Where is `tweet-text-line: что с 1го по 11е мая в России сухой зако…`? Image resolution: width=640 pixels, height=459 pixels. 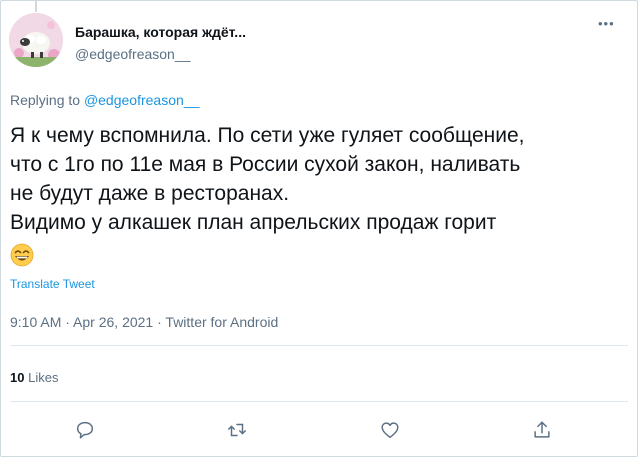 tweet-text-line: что с 1го по 11е мая в России сухой зако… is located at coordinates (265, 164).